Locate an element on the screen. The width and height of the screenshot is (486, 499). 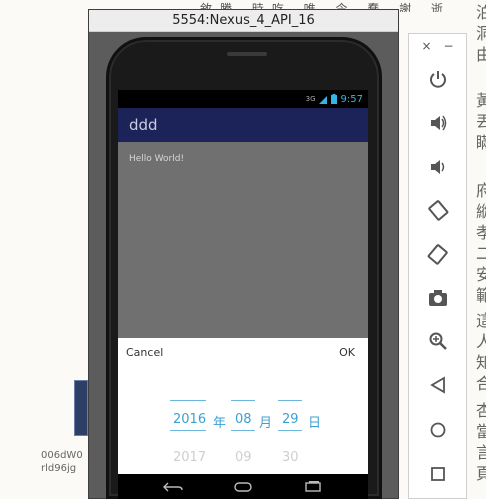
overview-button is located at coordinates (438, 474).